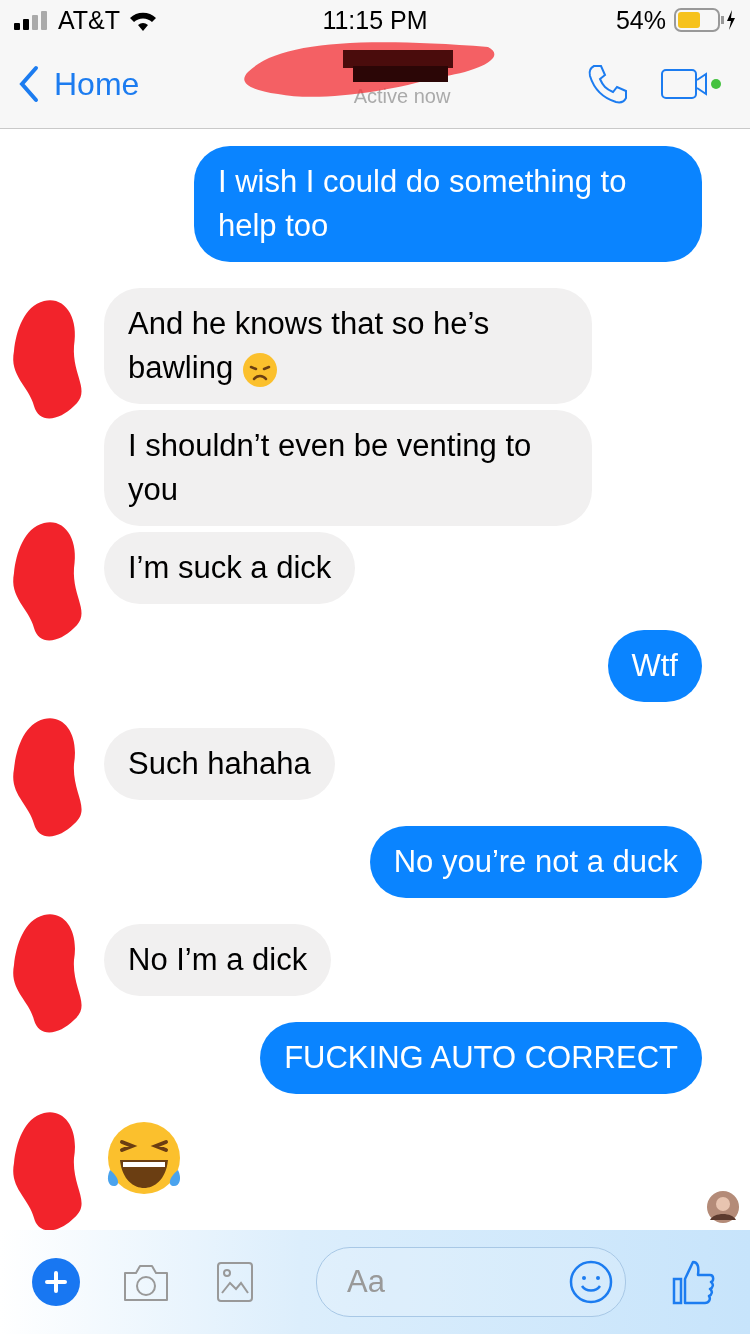 This screenshot has height=1334, width=750. Describe the element at coordinates (535, 862) in the screenshot. I see `sent-message: No you’re not a duck` at that location.